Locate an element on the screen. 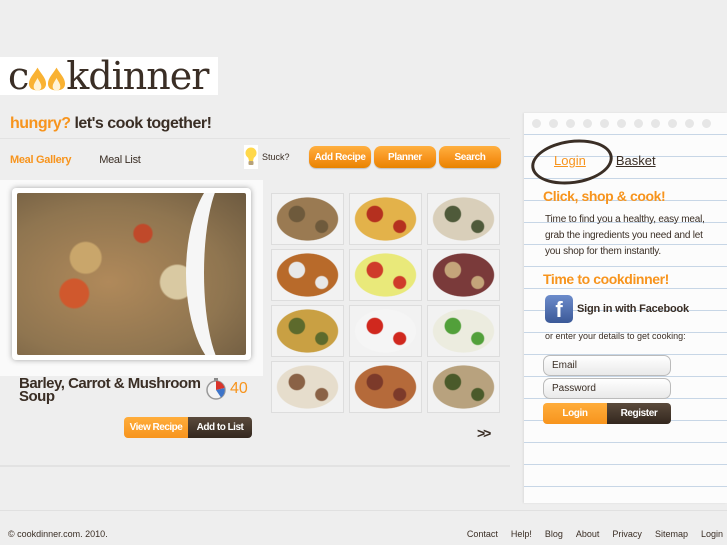 This screenshot has height=545, width=727. copyright: © cookdinner.com. 2010. is located at coordinates (58, 534).